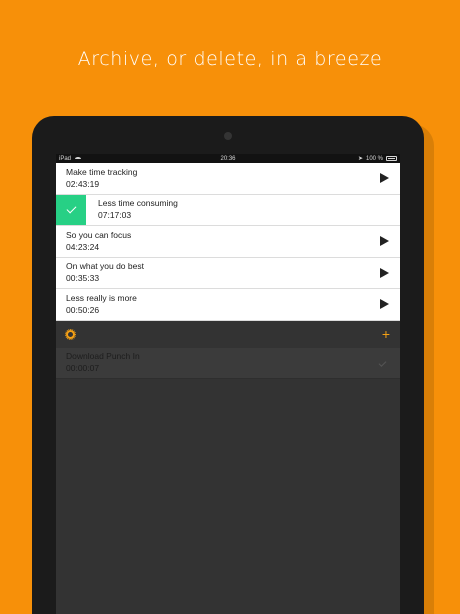  What do you see at coordinates (83, 246) in the screenshot?
I see `task-duration: 04:23:24` at bounding box center [83, 246].